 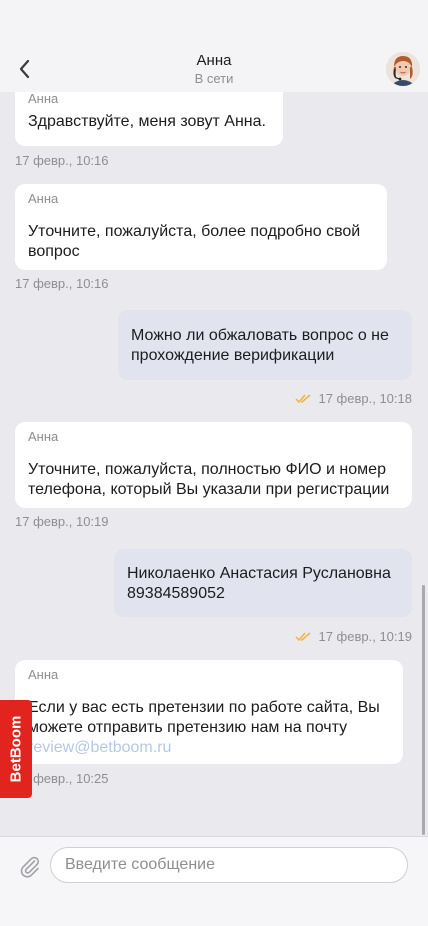 What do you see at coordinates (147, 121) in the screenshot?
I see `message-text: Здравствуйте, меня зовут Анна.` at bounding box center [147, 121].